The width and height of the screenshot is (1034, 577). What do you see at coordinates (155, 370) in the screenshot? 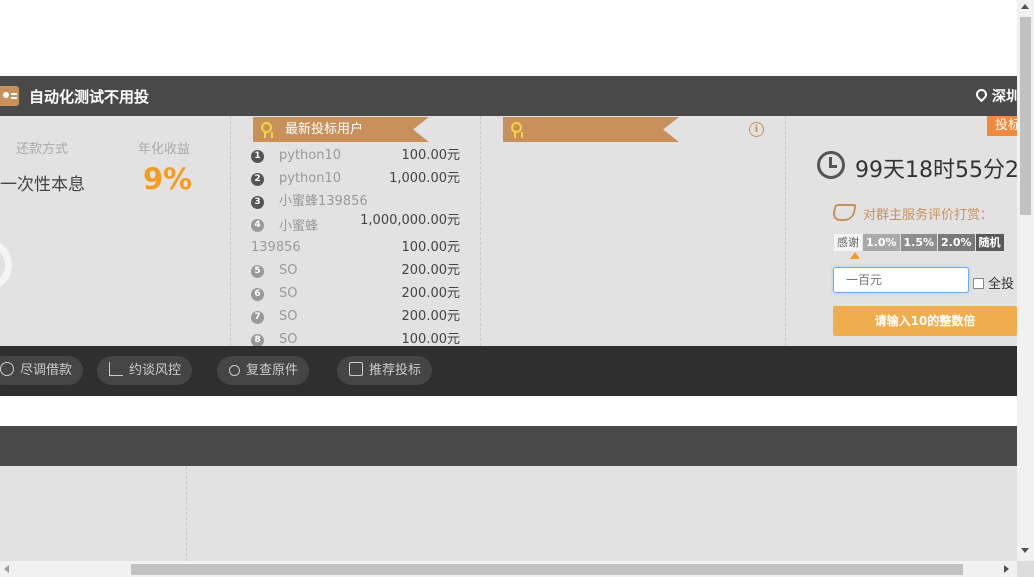
I see `action-label: 约谈风控` at bounding box center [155, 370].